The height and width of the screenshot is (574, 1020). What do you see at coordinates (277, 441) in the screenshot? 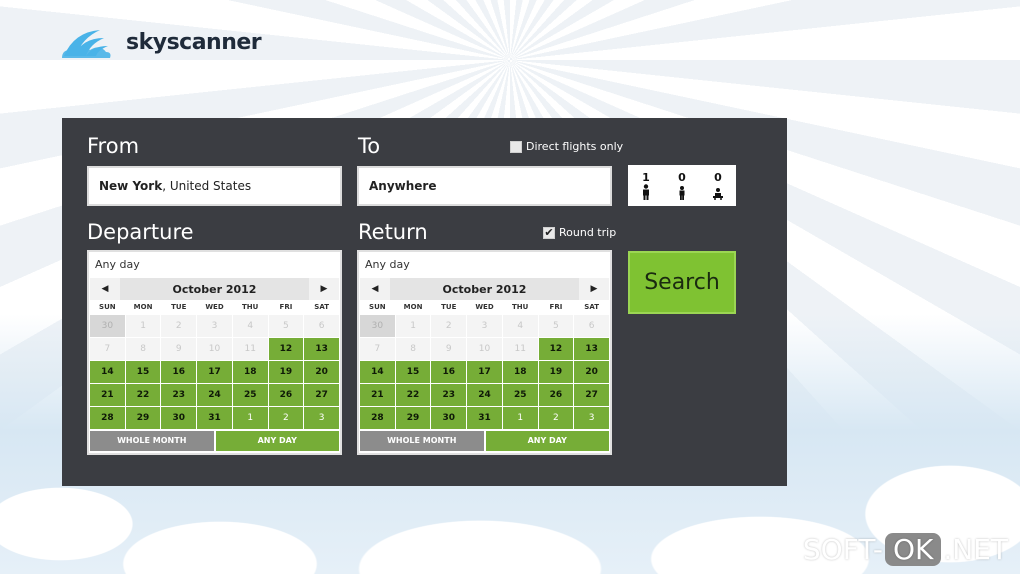
I see `departure-any-day-button: ANY DAY` at bounding box center [277, 441].